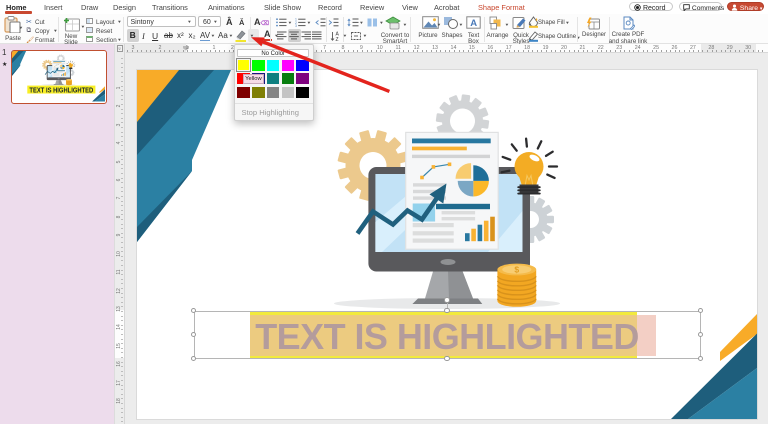 The height and width of the screenshot is (424, 768). Describe the element at coordinates (473, 23) in the screenshot. I see `svg-text: A` at that location.